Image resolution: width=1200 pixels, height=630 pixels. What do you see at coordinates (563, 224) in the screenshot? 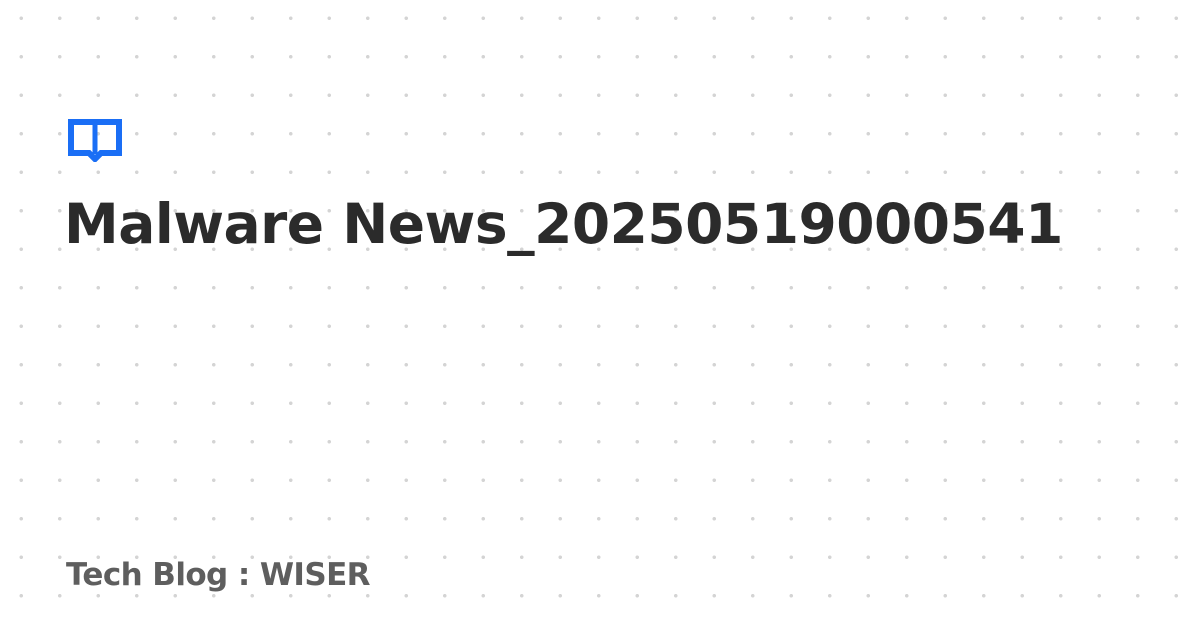
I see `post-title: Malware News_20250519000541` at bounding box center [563, 224].